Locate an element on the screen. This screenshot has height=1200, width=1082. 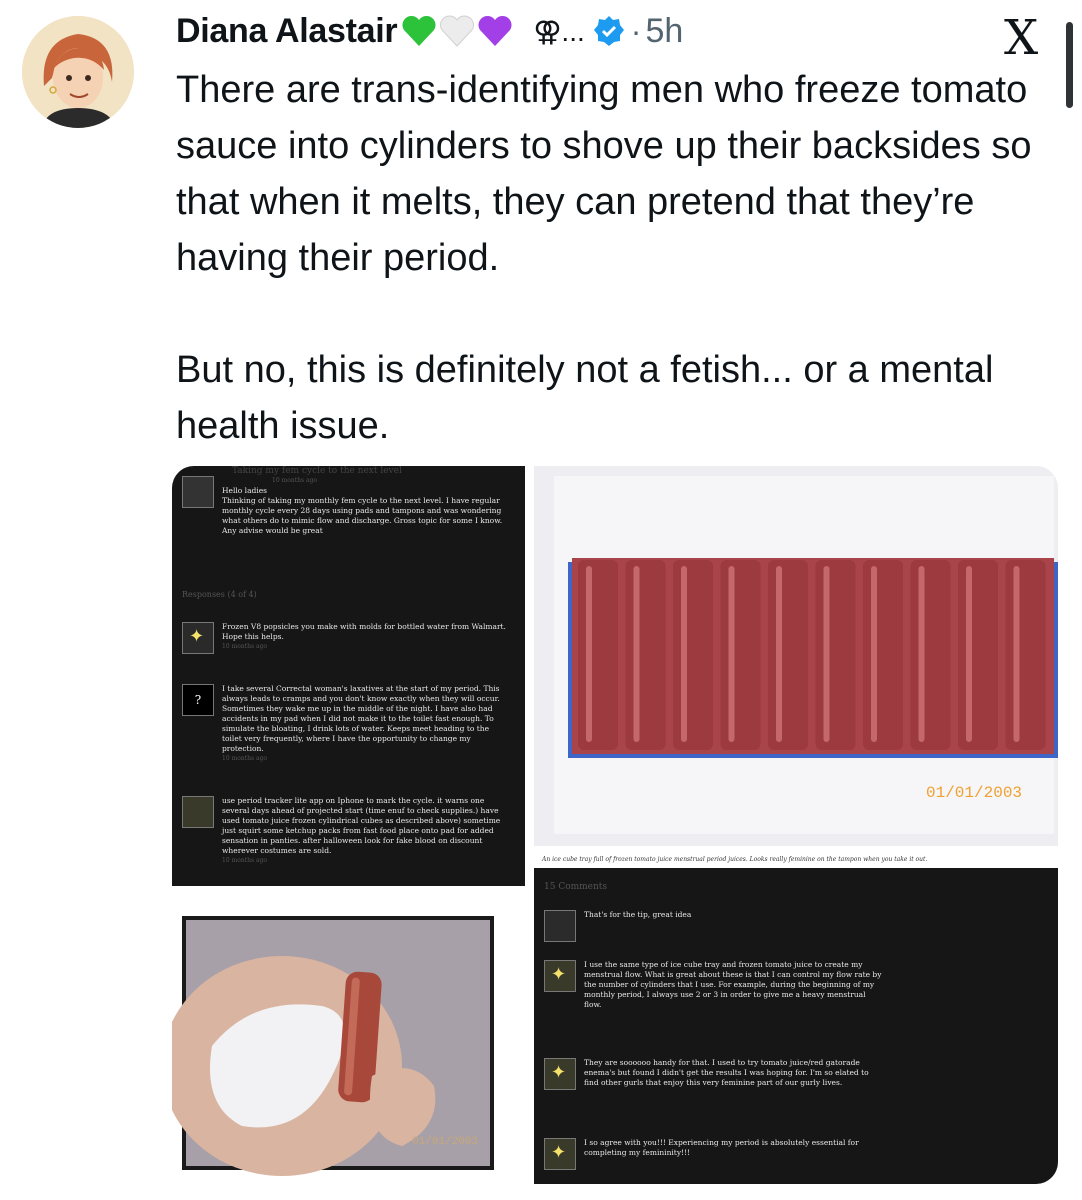
op-avatar is located at coordinates (198, 492).